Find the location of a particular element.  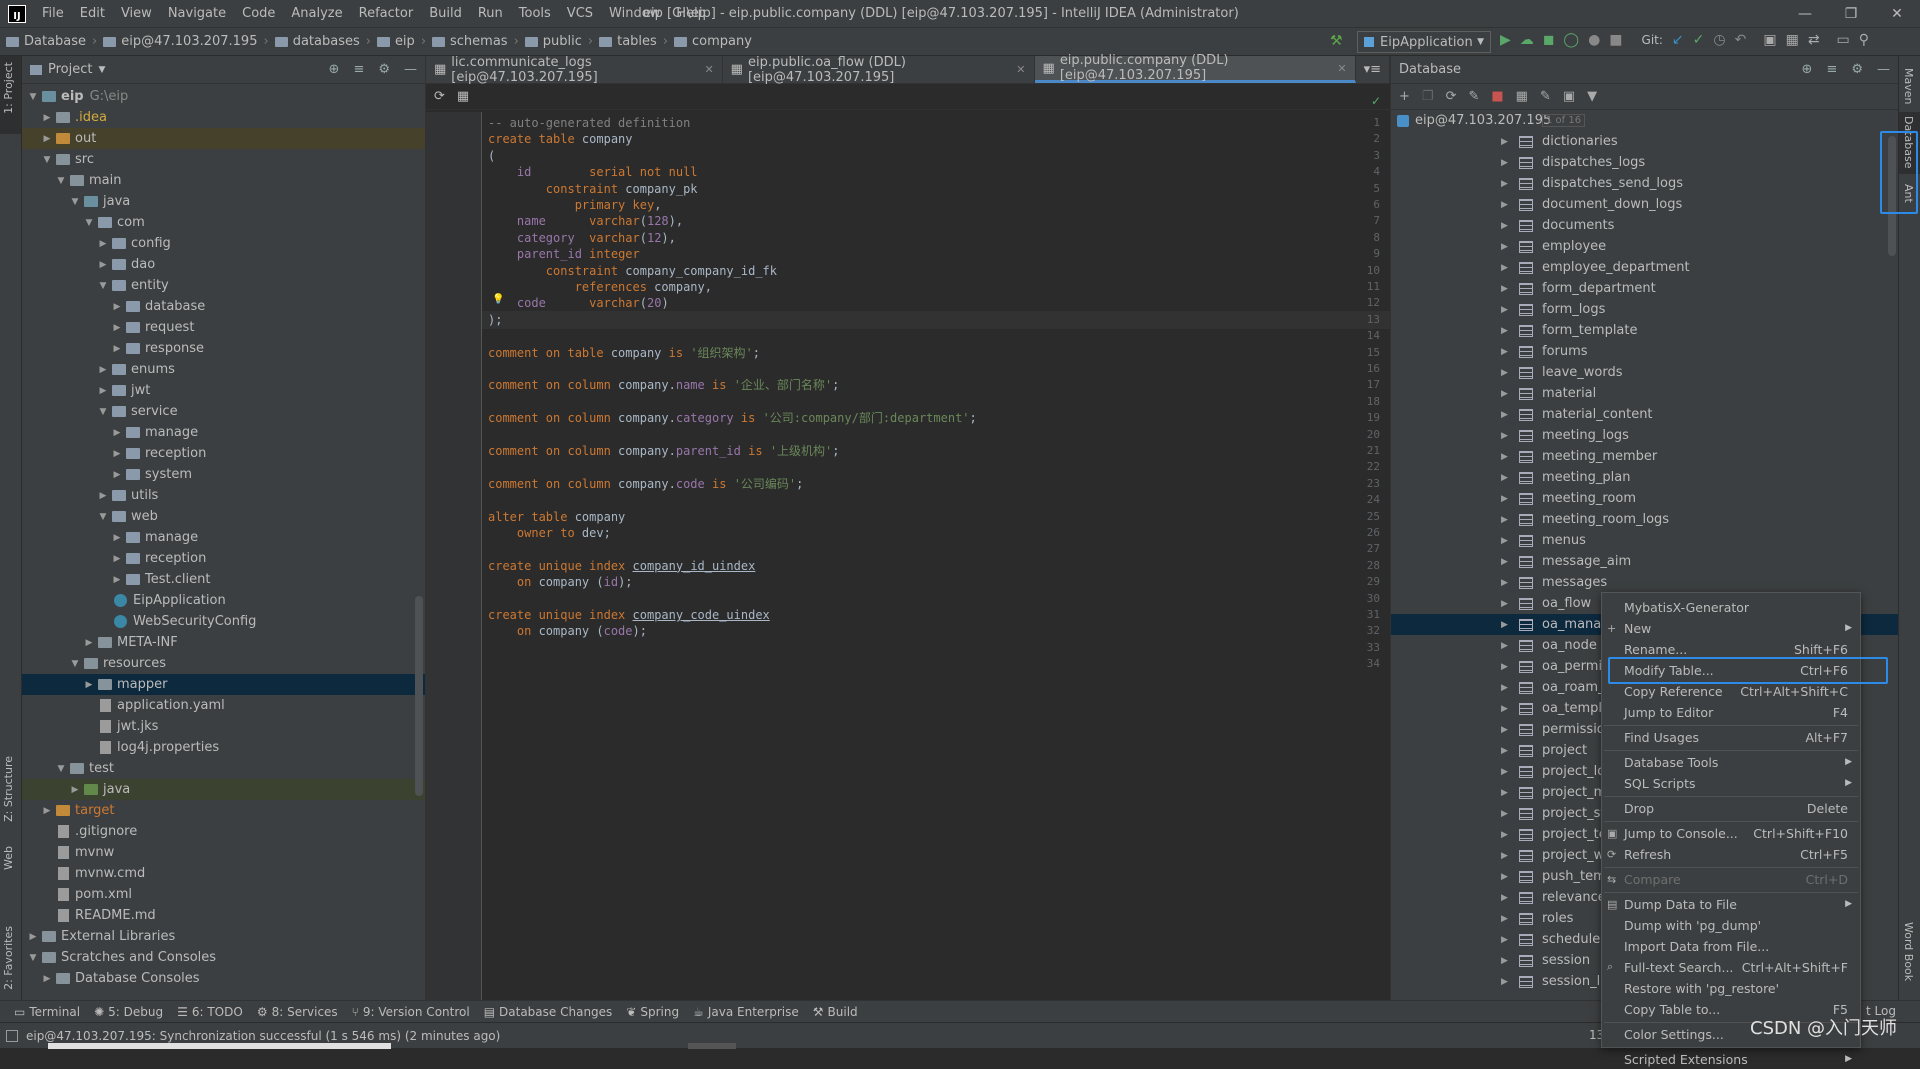

bottom-tool-3: ⚙ 8: Services is located at coordinates (297, 1012).